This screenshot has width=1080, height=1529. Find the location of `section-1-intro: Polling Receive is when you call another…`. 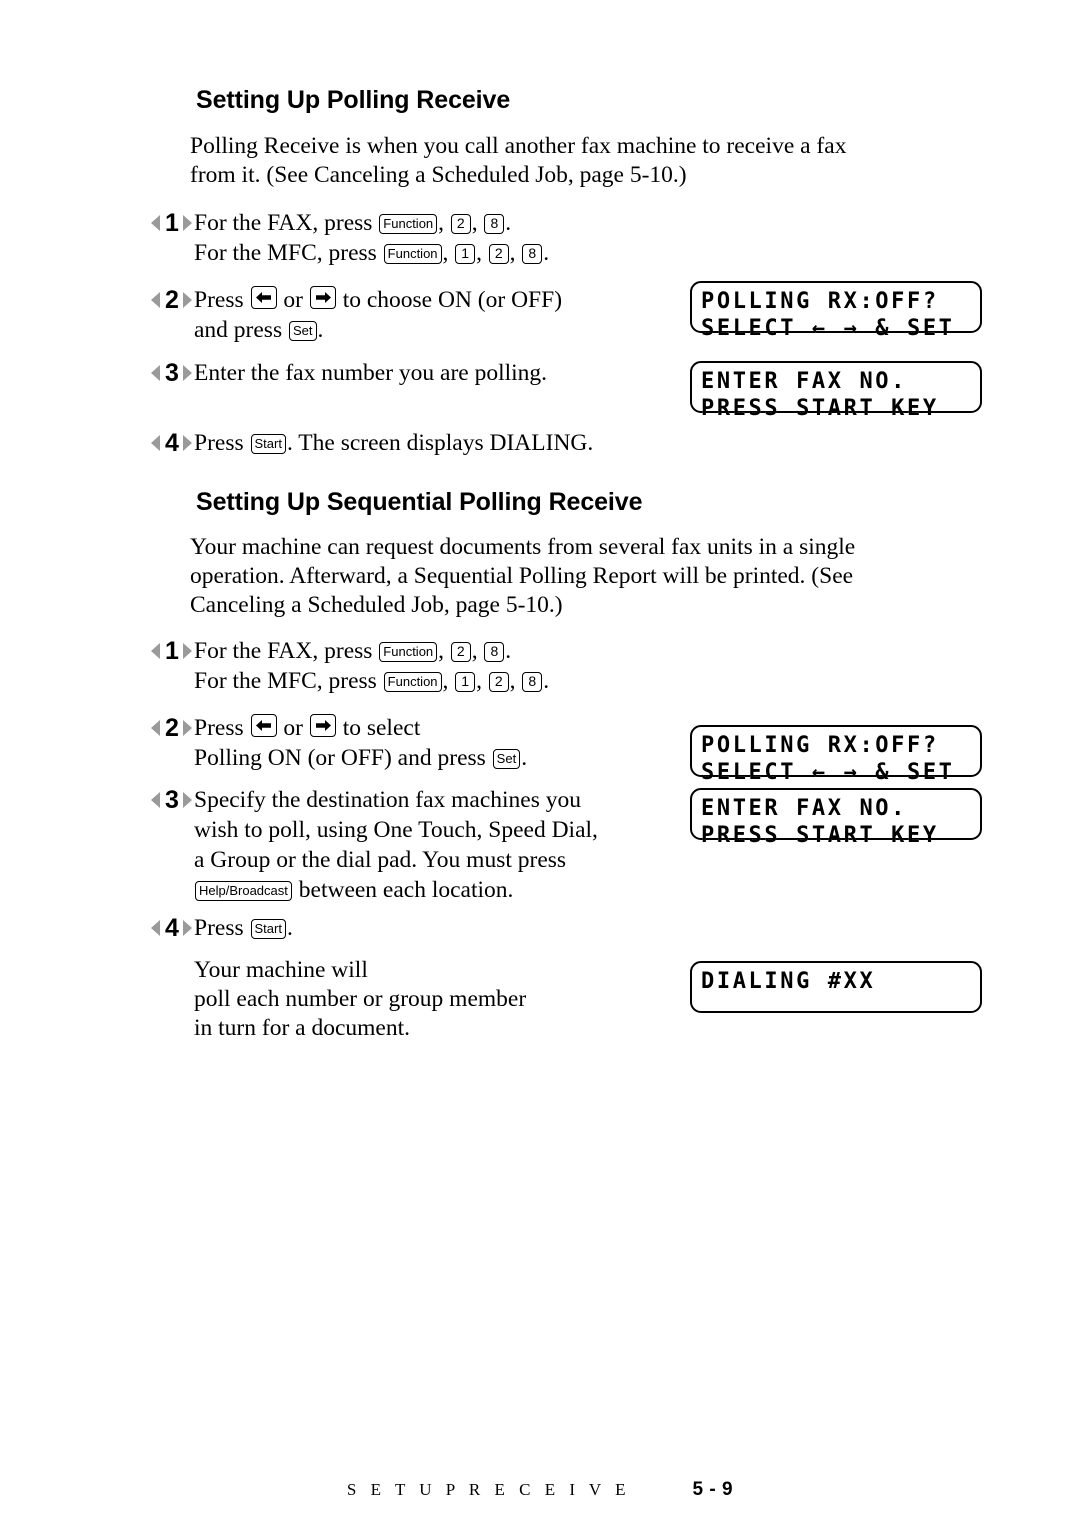

section-1-intro: Polling Receive is when you call another… is located at coordinates (570, 161).